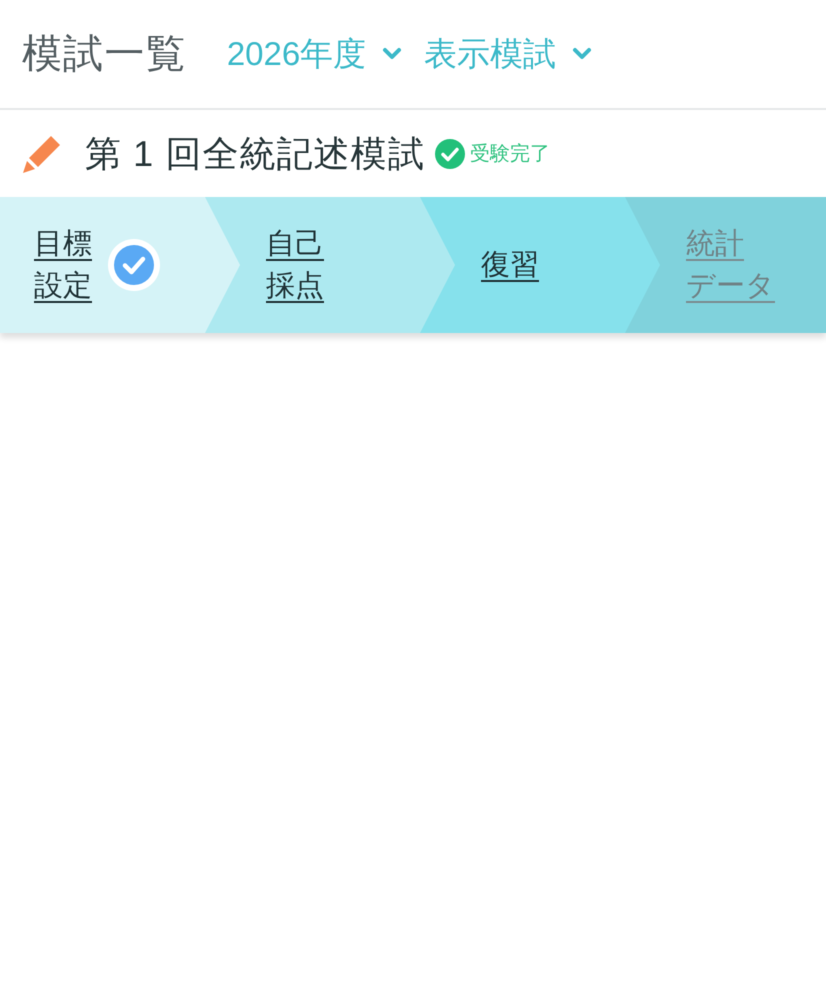 The height and width of the screenshot is (999, 826). Describe the element at coordinates (510, 154) in the screenshot. I see `status-label: 受験完了` at that location.